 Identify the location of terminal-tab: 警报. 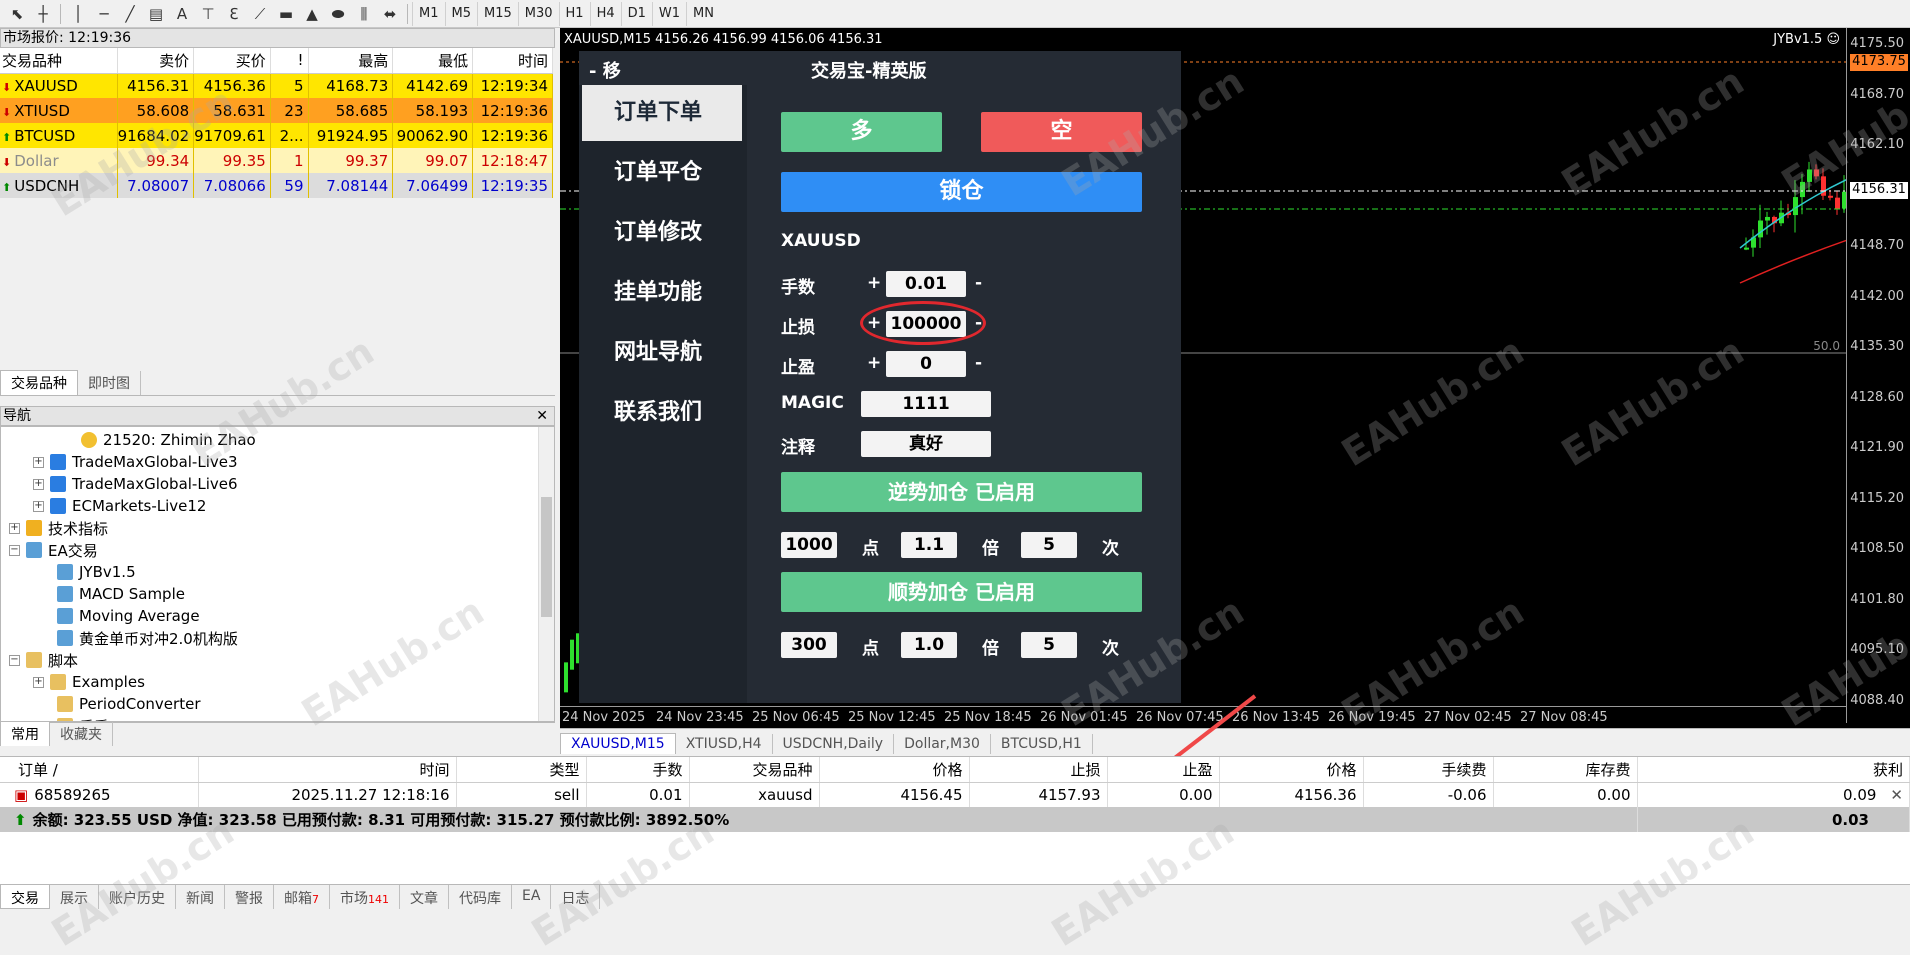
(249, 897).